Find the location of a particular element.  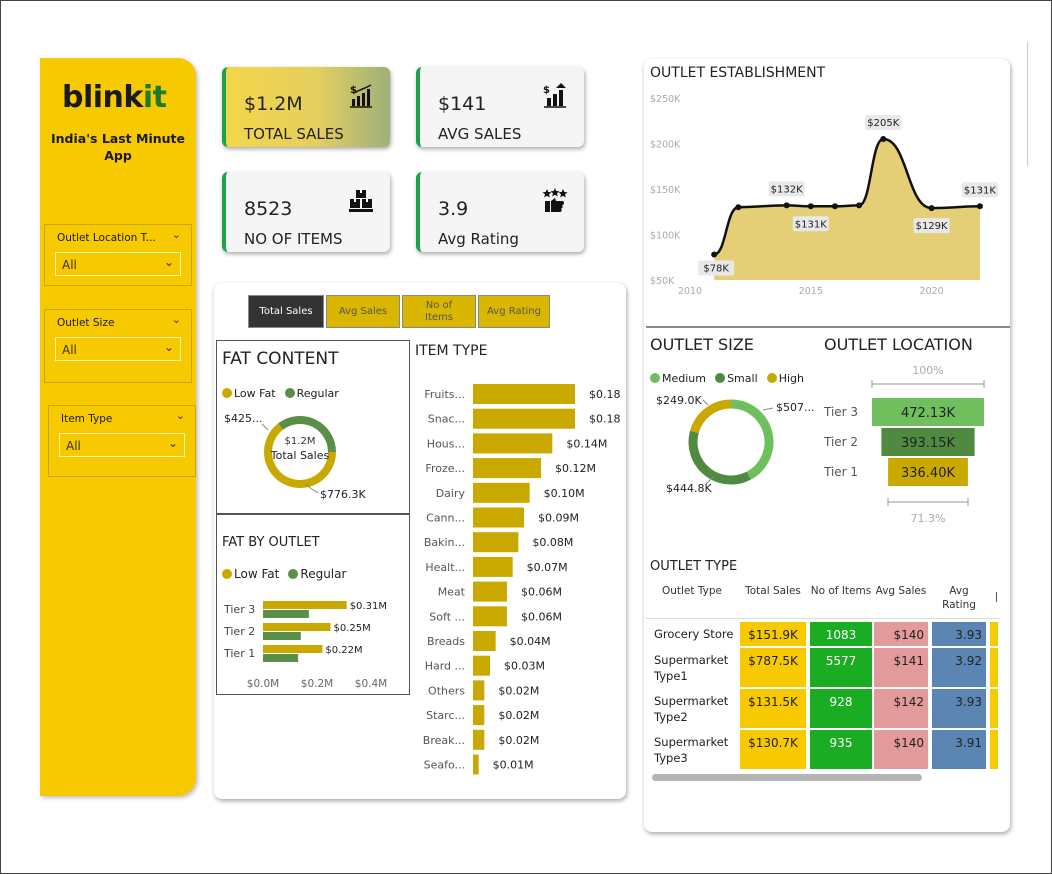

kpi-label: NO OF ITEMS is located at coordinates (293, 239).